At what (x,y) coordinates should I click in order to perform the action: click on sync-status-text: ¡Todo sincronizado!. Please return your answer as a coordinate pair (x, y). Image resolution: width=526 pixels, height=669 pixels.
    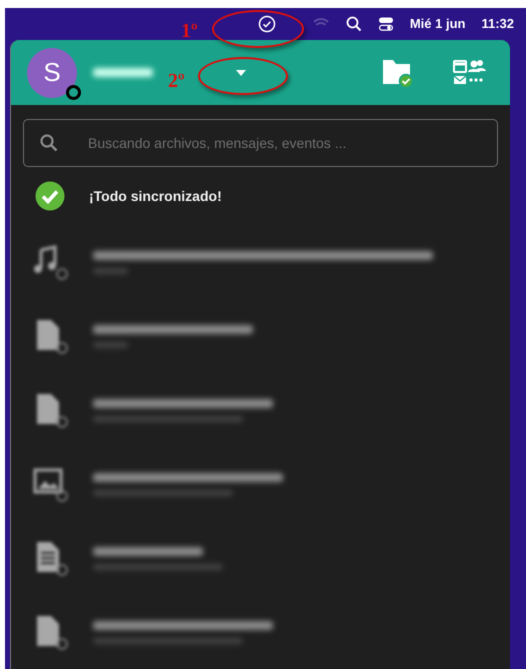
    Looking at the image, I should click on (155, 196).